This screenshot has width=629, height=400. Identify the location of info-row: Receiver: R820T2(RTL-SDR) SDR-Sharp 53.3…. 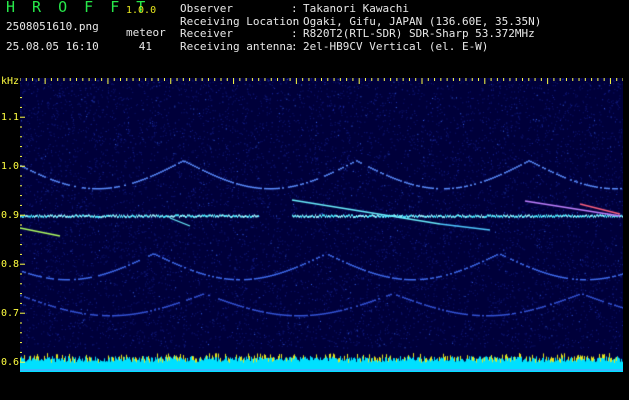
(357, 33).